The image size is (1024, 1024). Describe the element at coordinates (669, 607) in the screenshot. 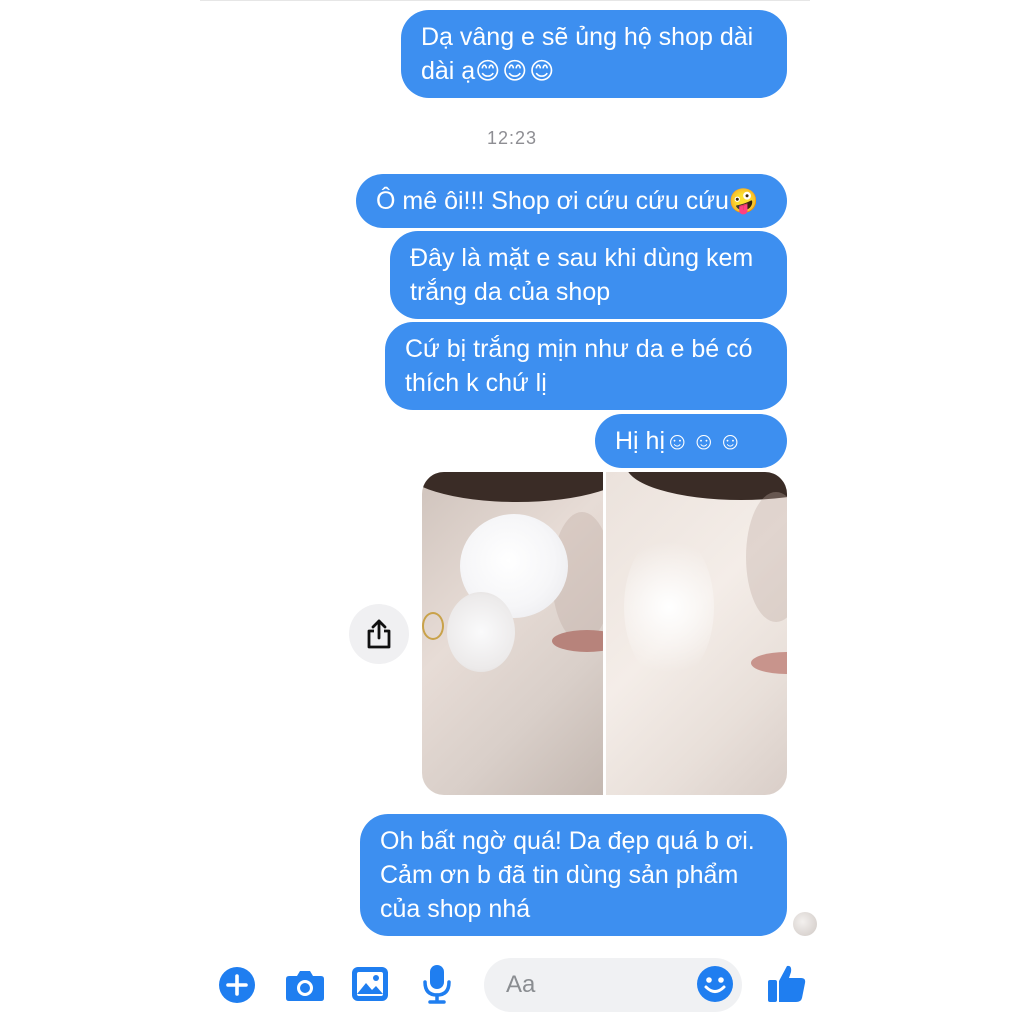

I see `skin-glow` at that location.